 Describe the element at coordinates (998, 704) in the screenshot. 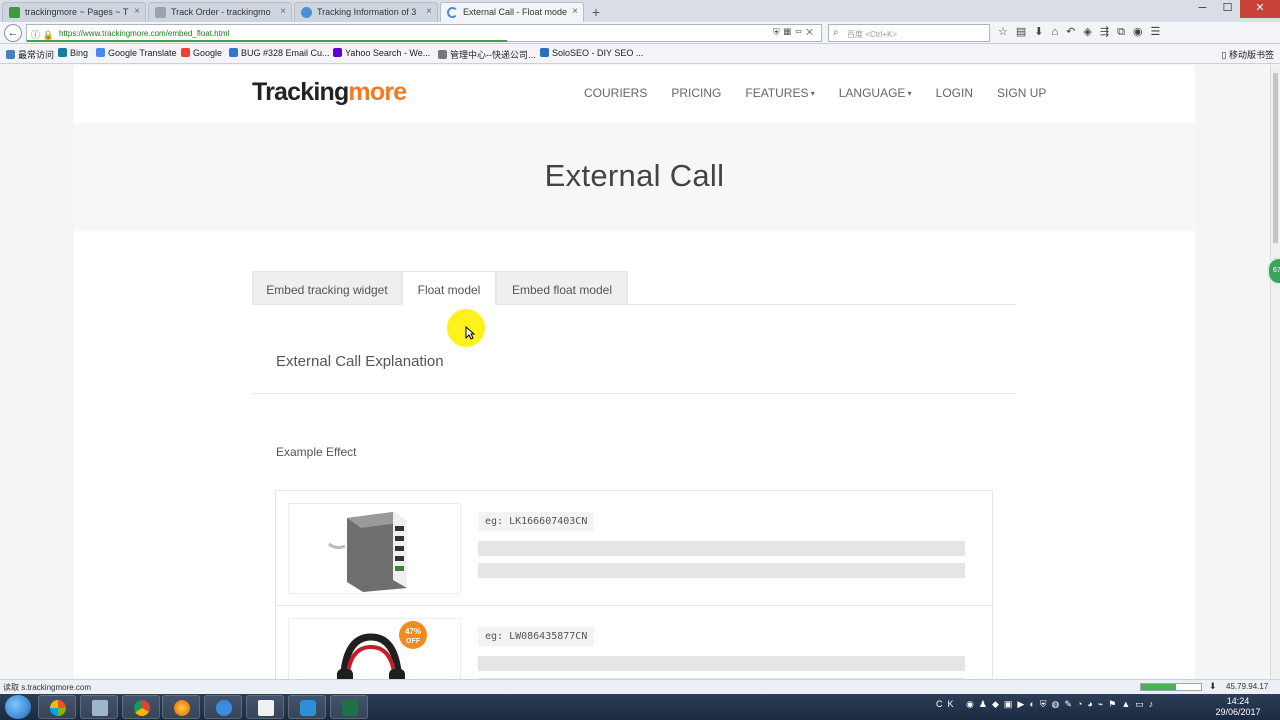

I see `tray-icon: ◆` at that location.